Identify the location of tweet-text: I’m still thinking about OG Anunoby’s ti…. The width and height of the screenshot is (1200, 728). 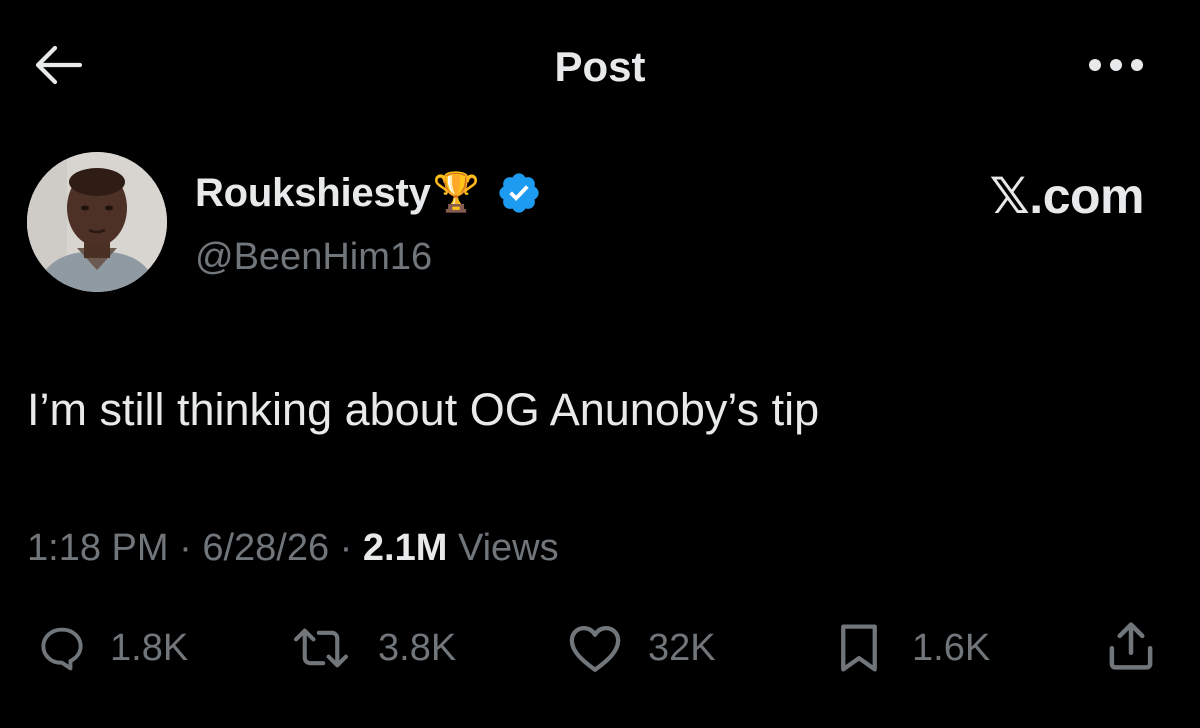
(423, 409).